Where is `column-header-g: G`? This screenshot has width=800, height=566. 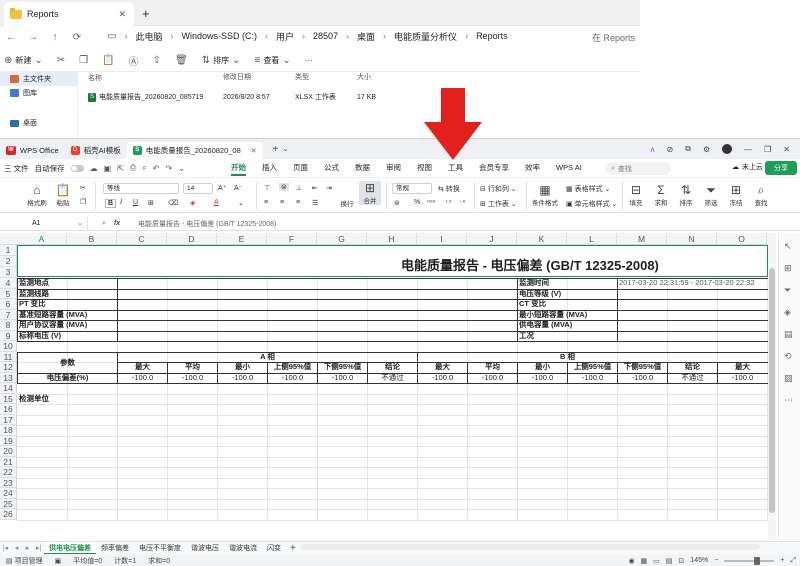 column-header-g: G is located at coordinates (342, 239).